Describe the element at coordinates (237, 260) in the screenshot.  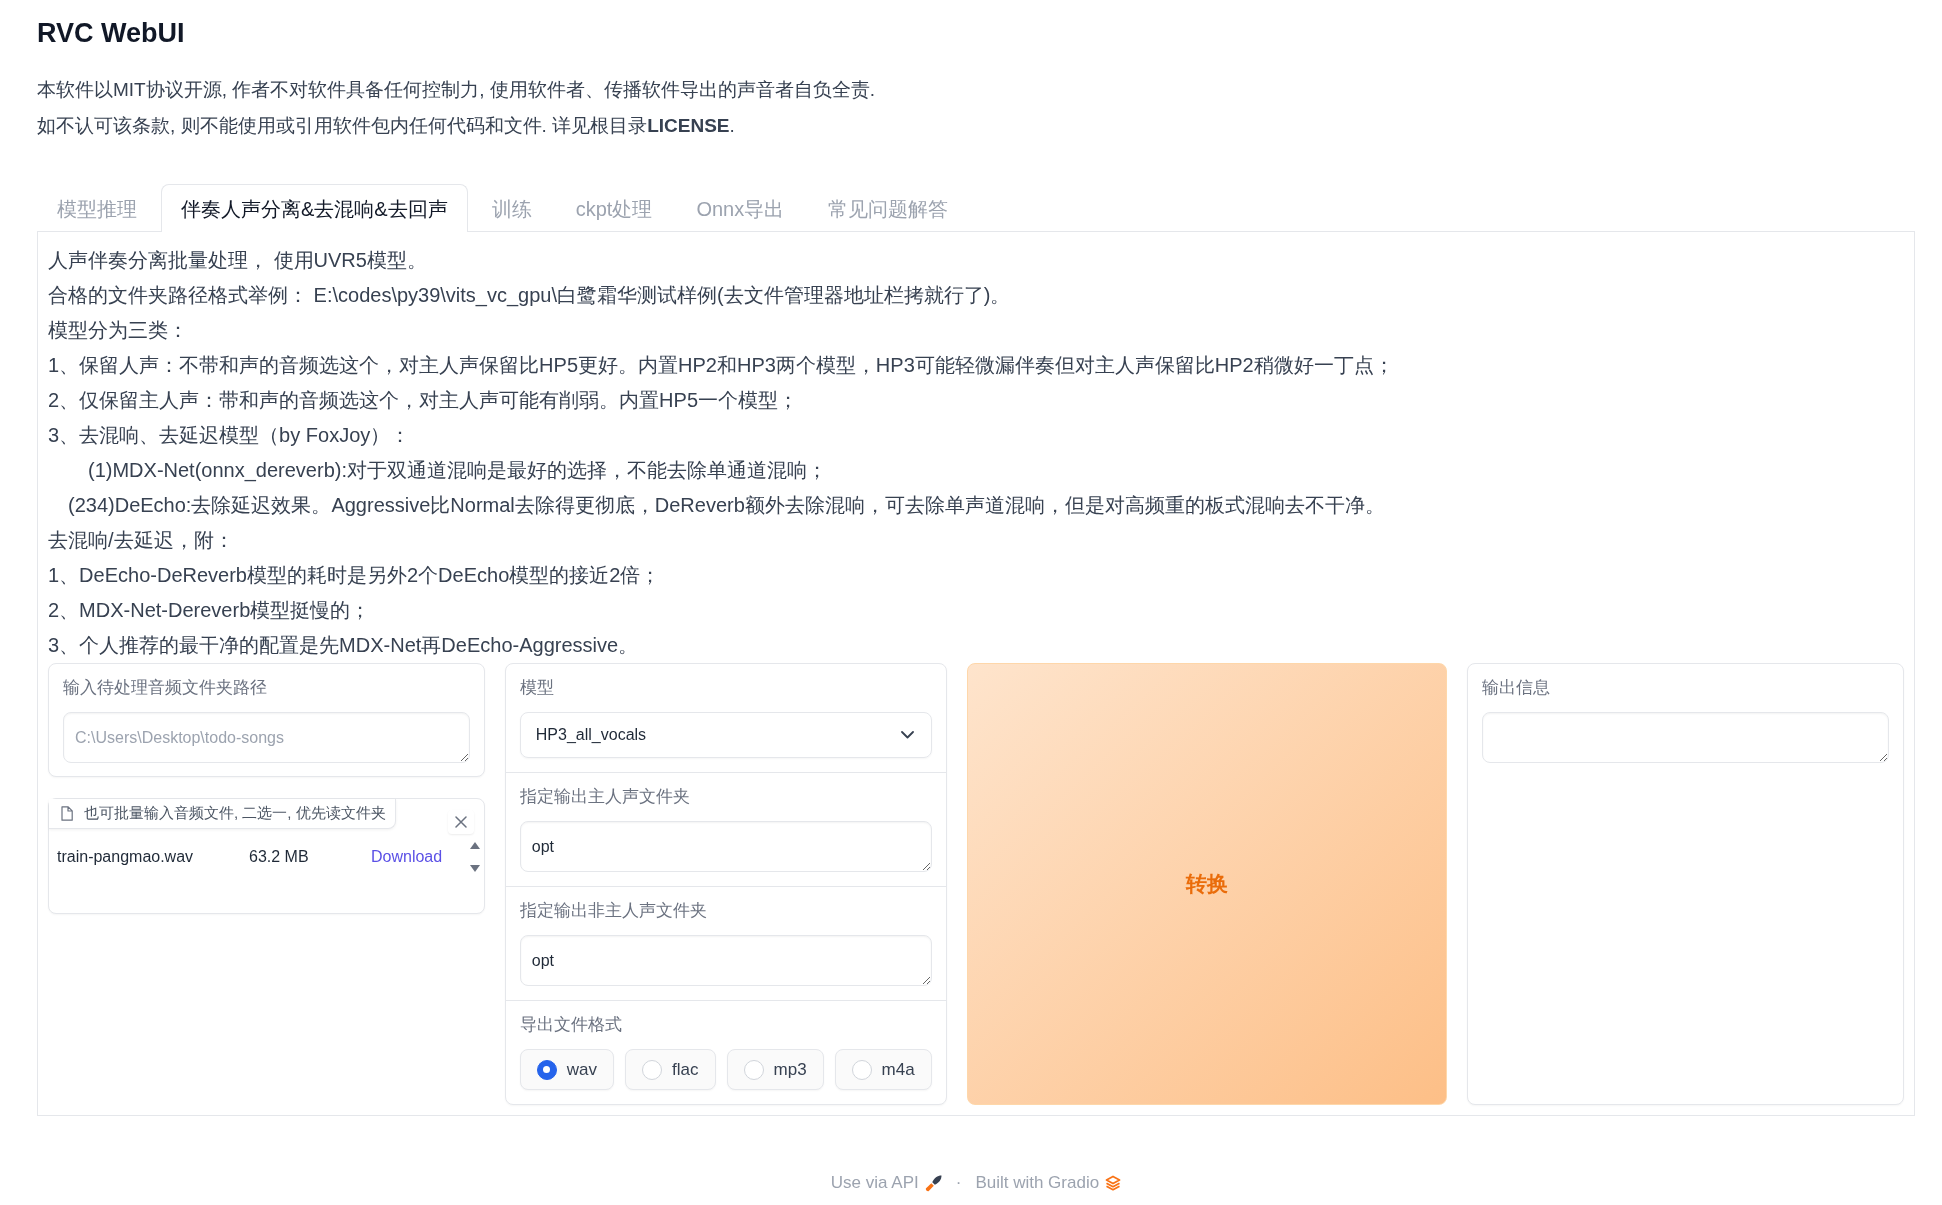
I see `instruction-text: 人声伴奏分离批量处理， 使用UVR5模型。` at that location.